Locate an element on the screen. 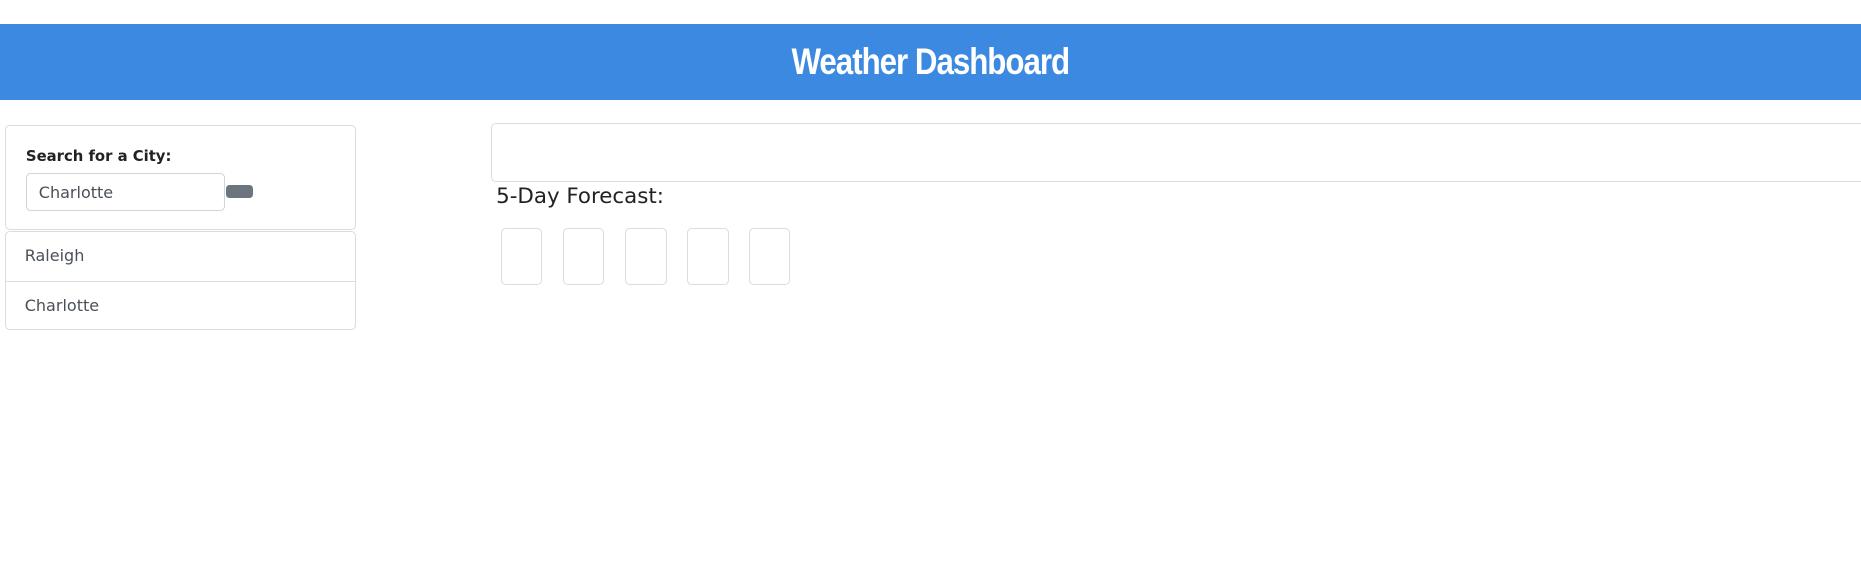  page-header: Weather Dashboard is located at coordinates (930, 61).